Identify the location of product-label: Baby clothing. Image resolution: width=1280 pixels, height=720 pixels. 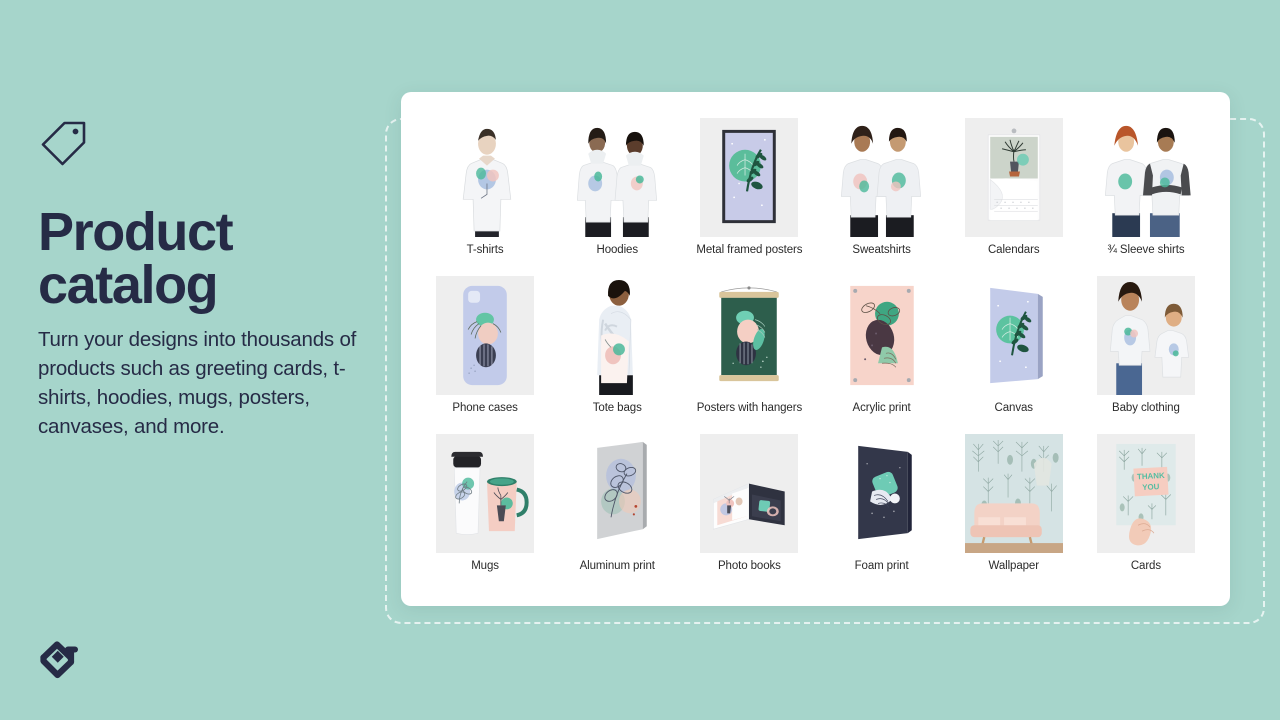
(1146, 408).